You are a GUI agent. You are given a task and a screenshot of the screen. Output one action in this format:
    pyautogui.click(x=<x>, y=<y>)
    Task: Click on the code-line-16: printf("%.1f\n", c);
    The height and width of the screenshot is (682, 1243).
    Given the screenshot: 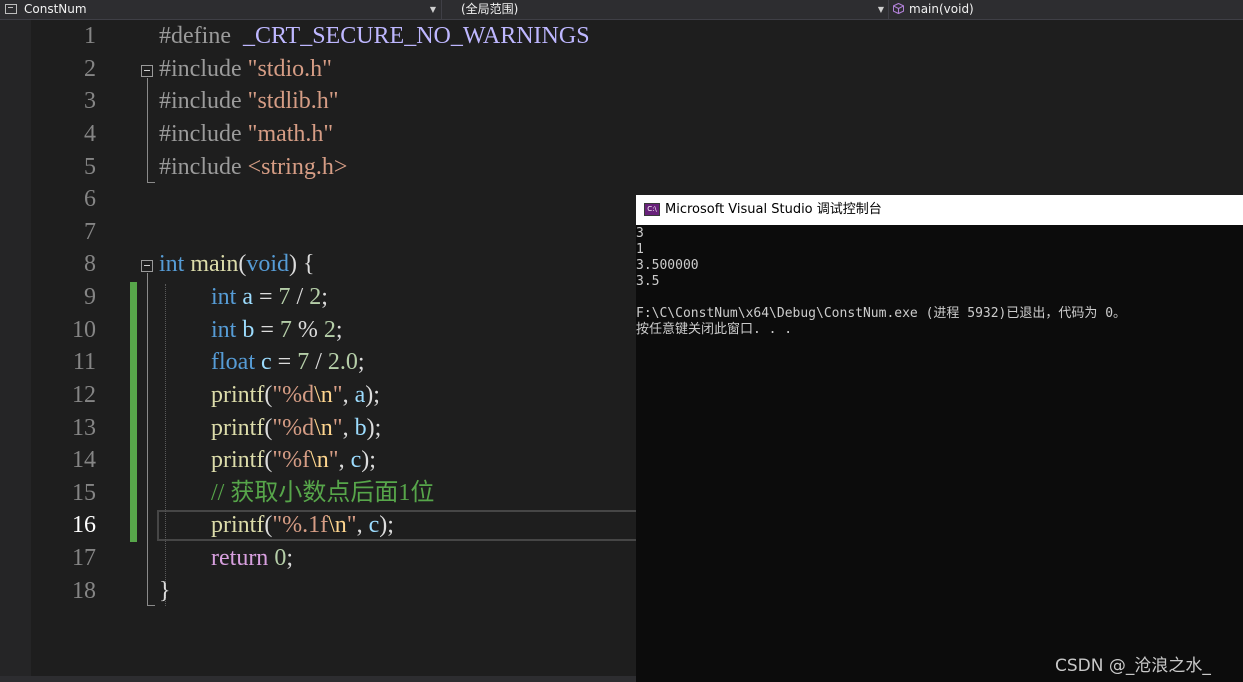 What is the action you would take?
    pyautogui.click(x=302, y=525)
    